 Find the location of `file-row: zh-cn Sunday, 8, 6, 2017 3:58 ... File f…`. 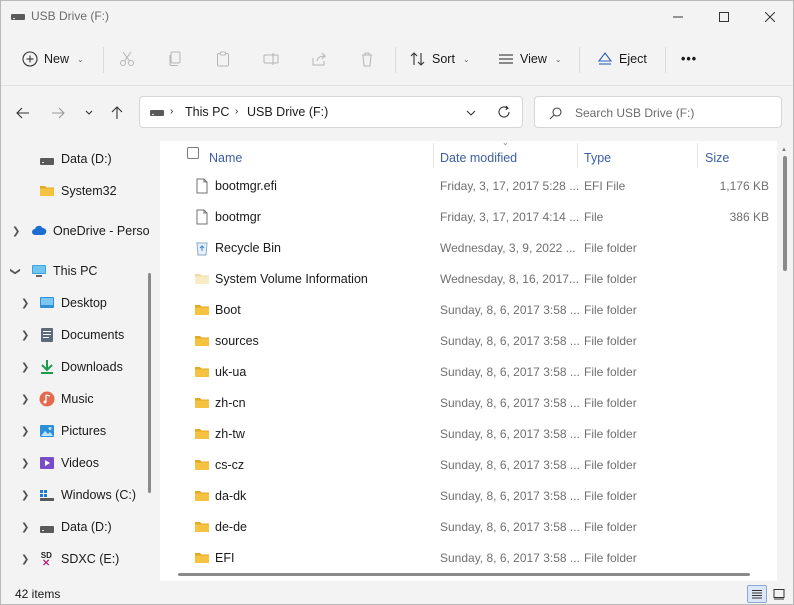

file-row: zh-cn Sunday, 8, 6, 2017 3:58 ... File f… is located at coordinates (468, 402).